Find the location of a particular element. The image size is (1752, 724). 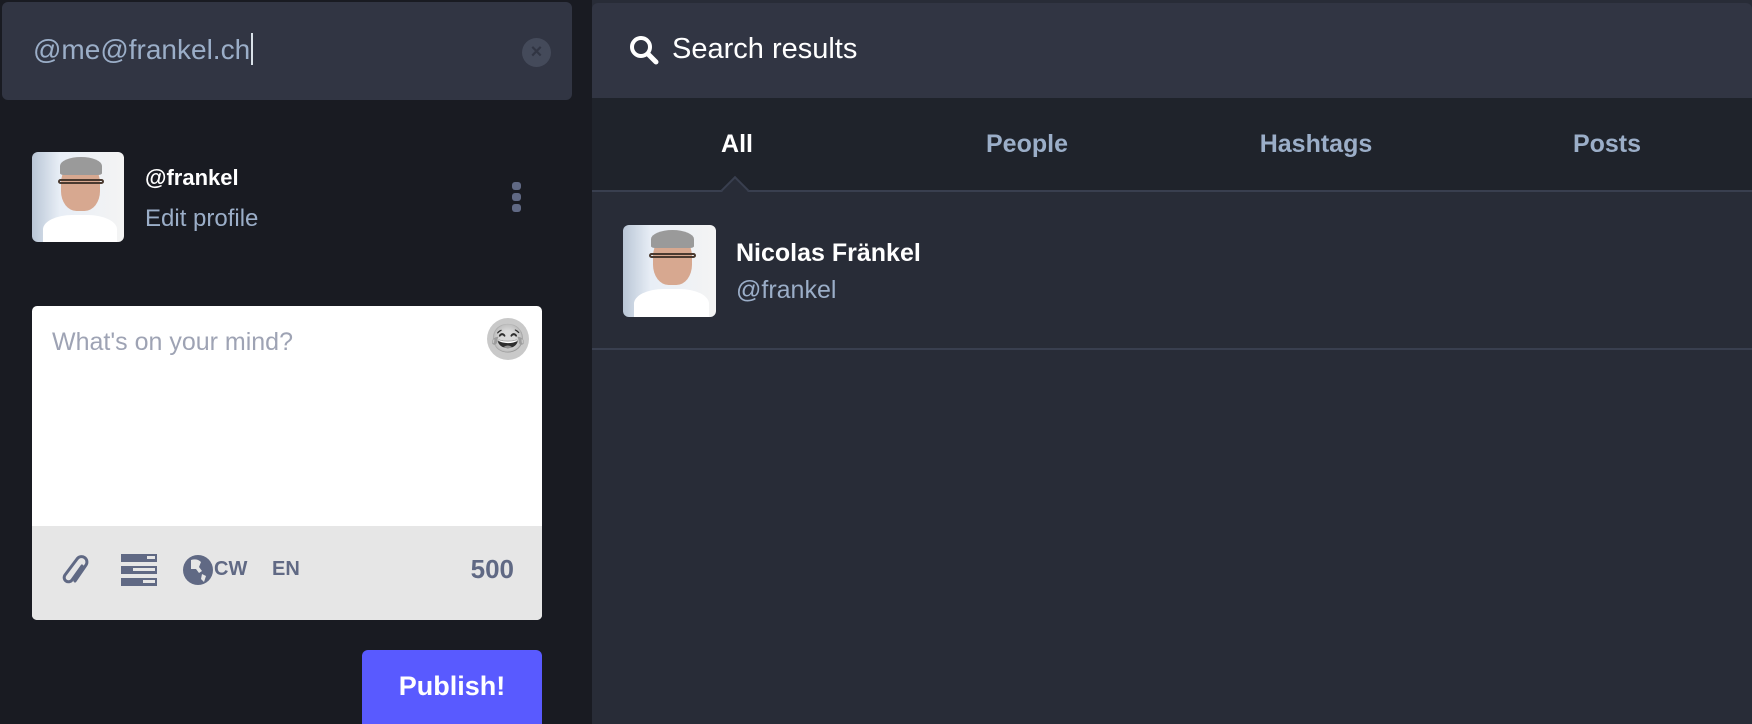

globe-icon is located at coordinates (198, 570).